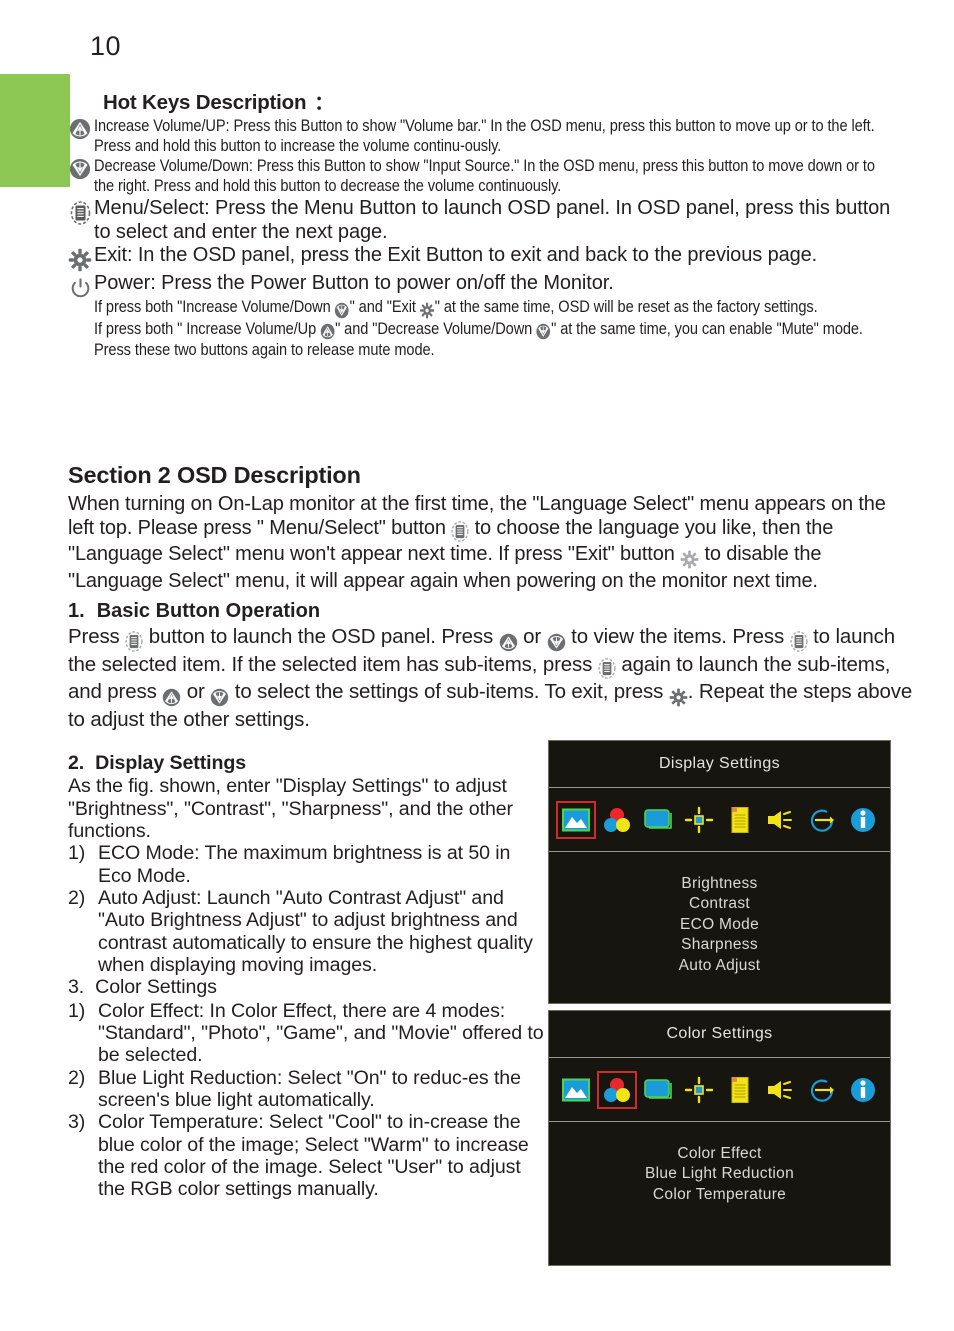  I want to click on osd-item: Sharpness, so click(719, 945).